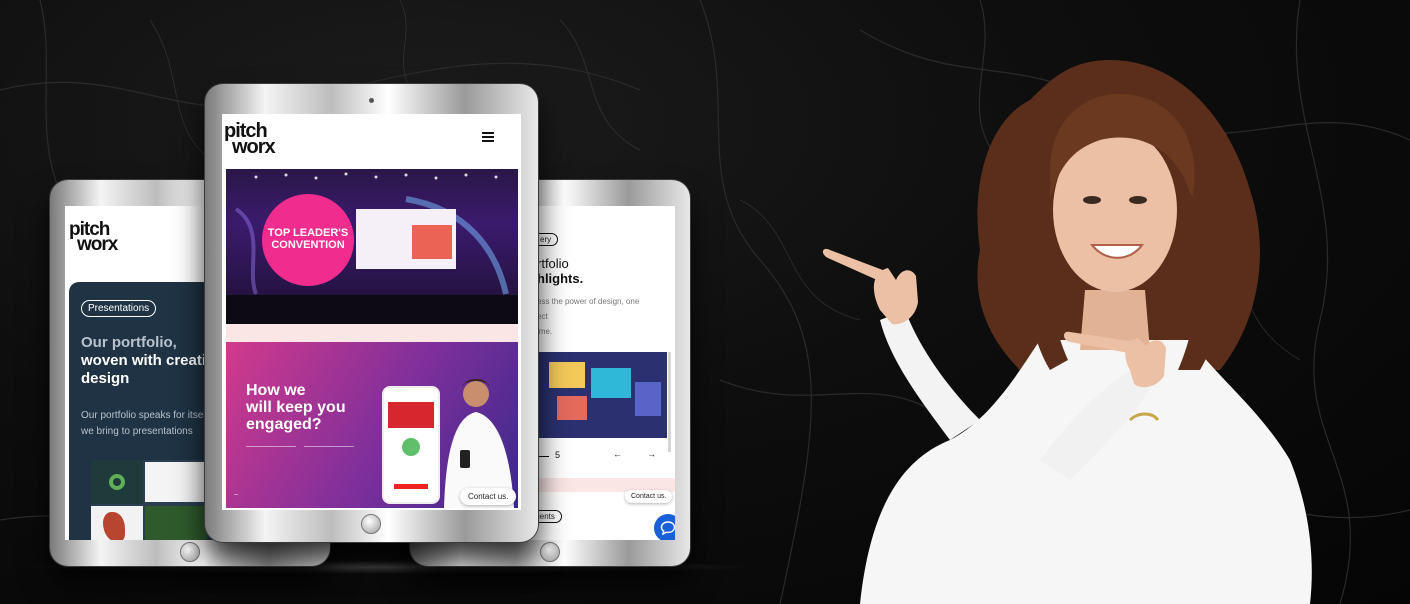 The width and height of the screenshot is (1410, 604). I want to click on showcase-image, so click(602, 395).